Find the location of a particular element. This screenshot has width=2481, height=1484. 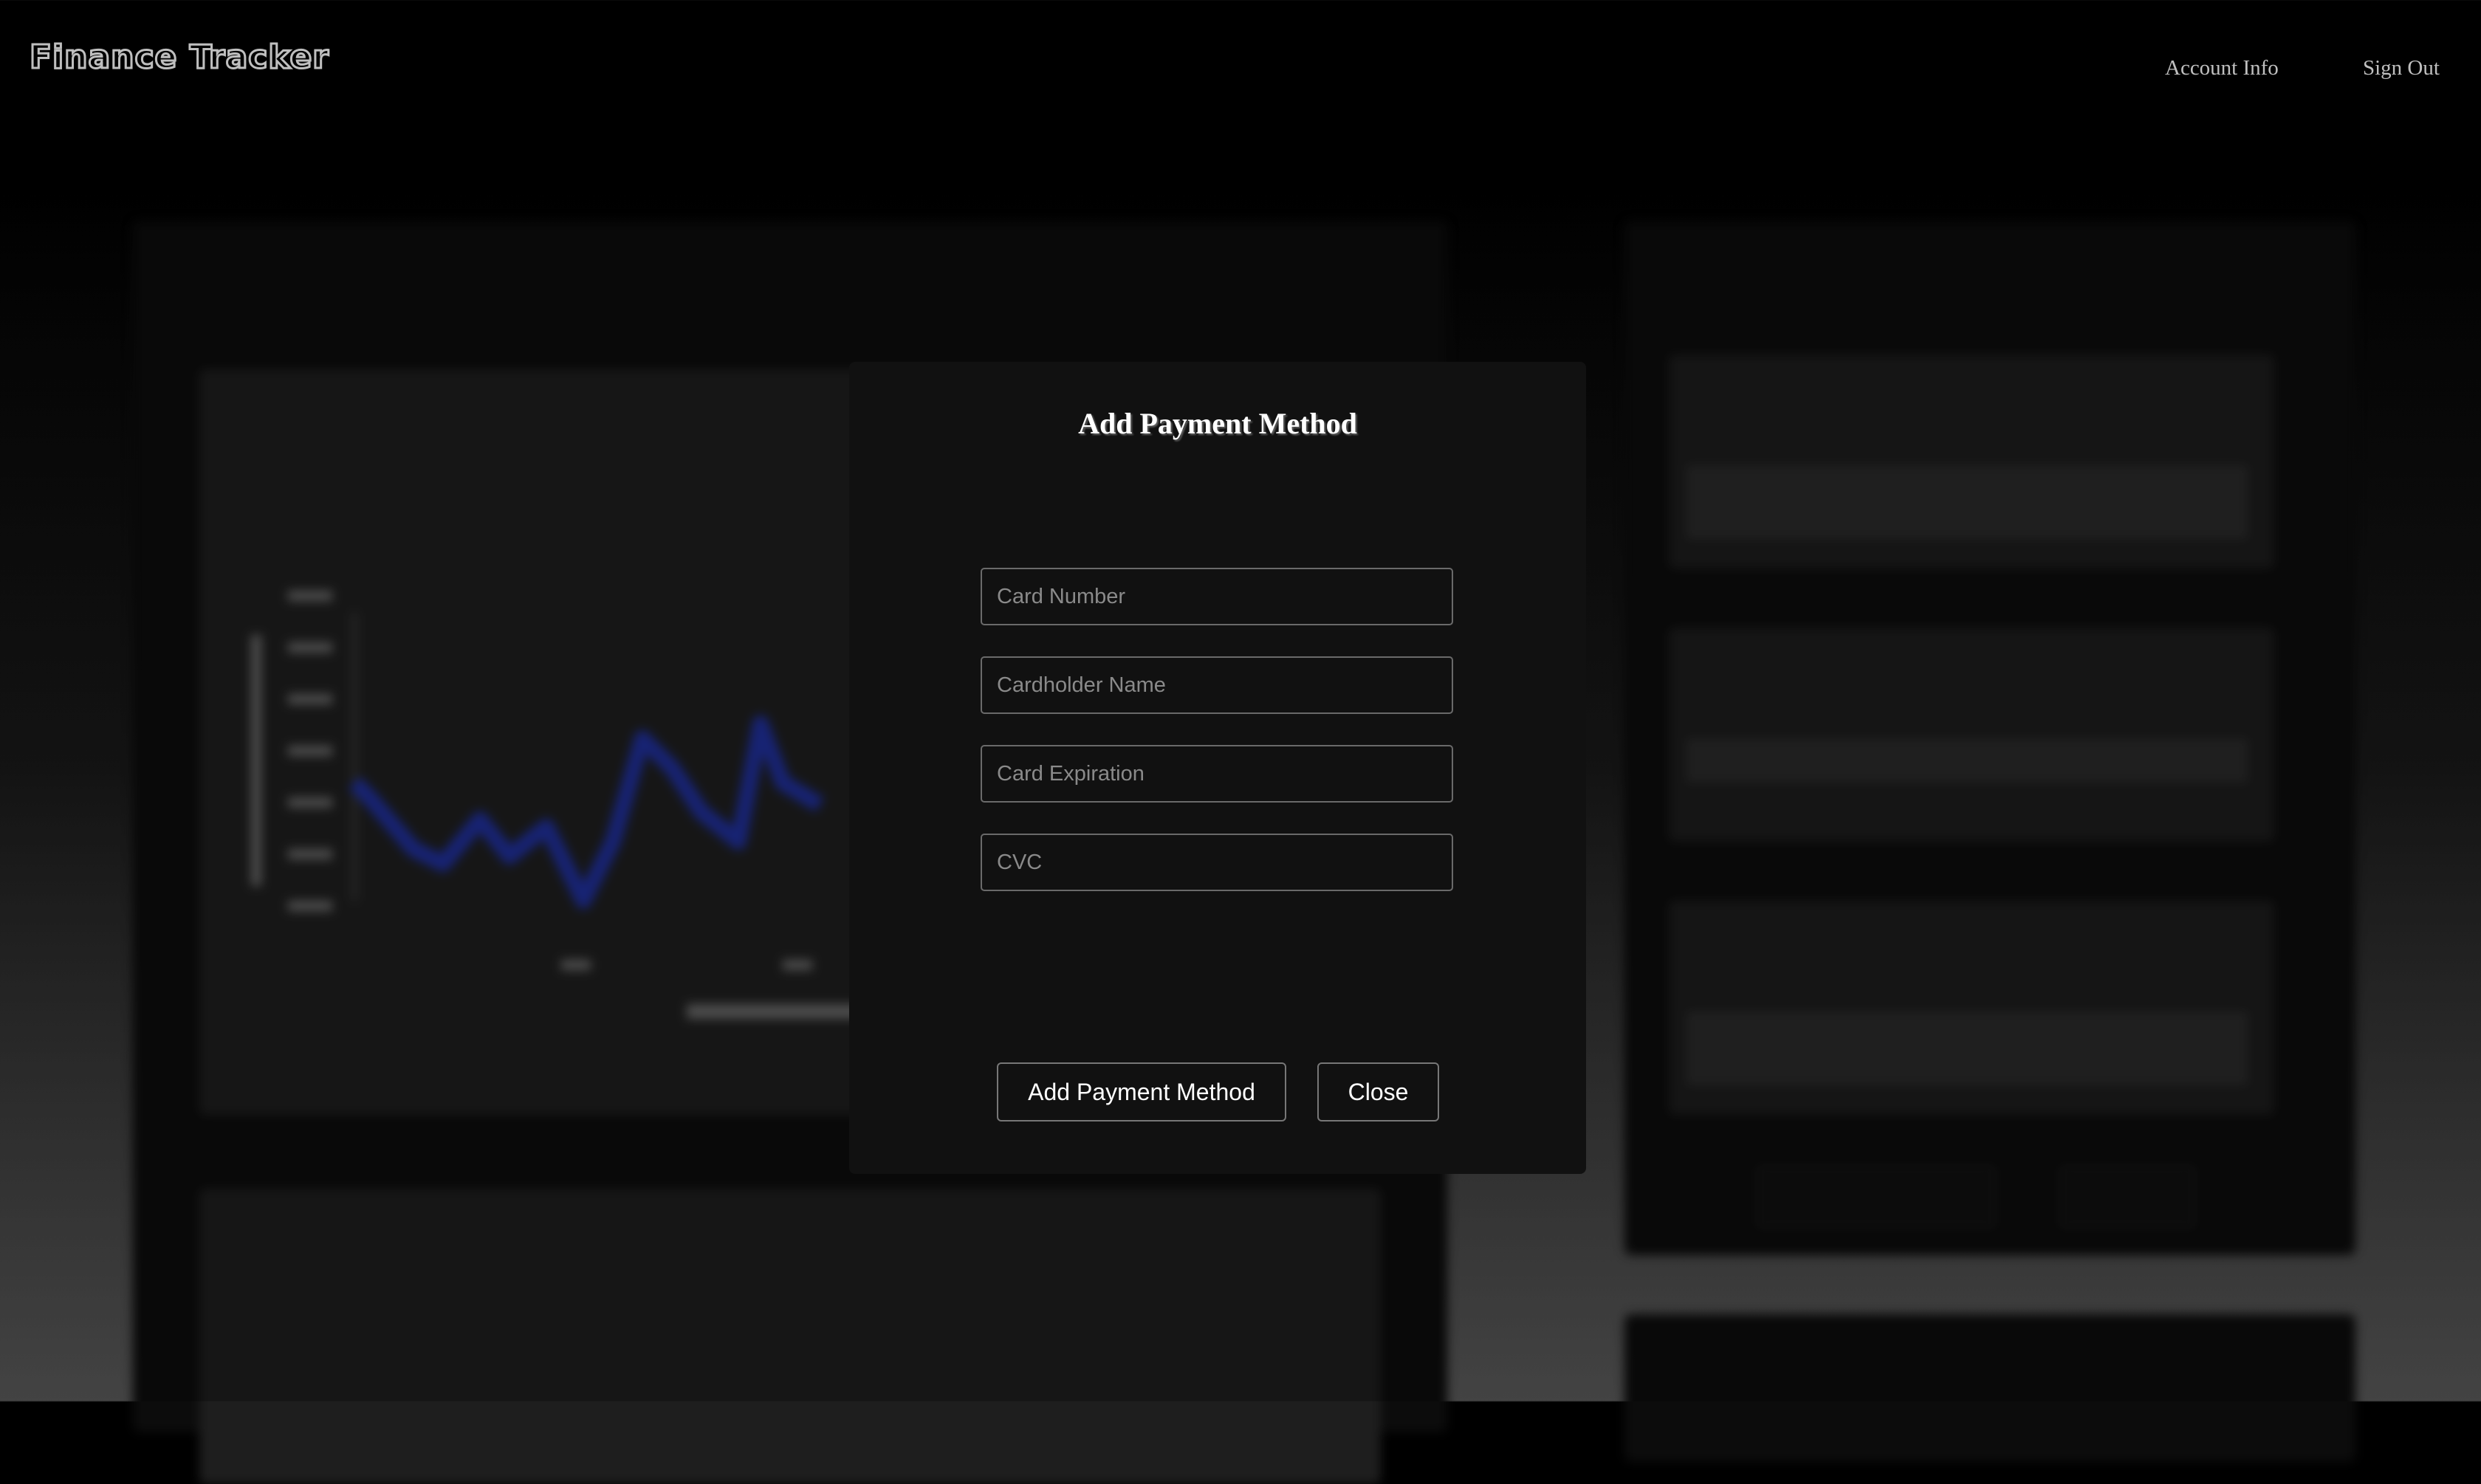

close-button: Close is located at coordinates (1378, 1091).